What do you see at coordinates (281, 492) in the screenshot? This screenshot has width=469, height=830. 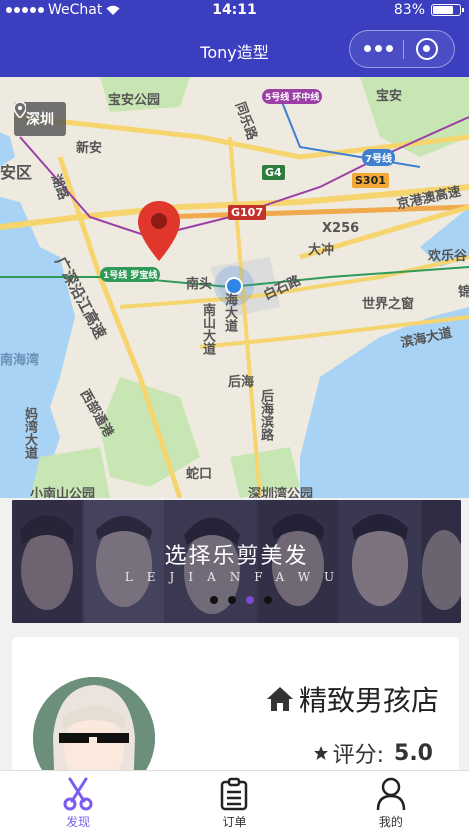 I see `map-label: 深圳湾公园` at bounding box center [281, 492].